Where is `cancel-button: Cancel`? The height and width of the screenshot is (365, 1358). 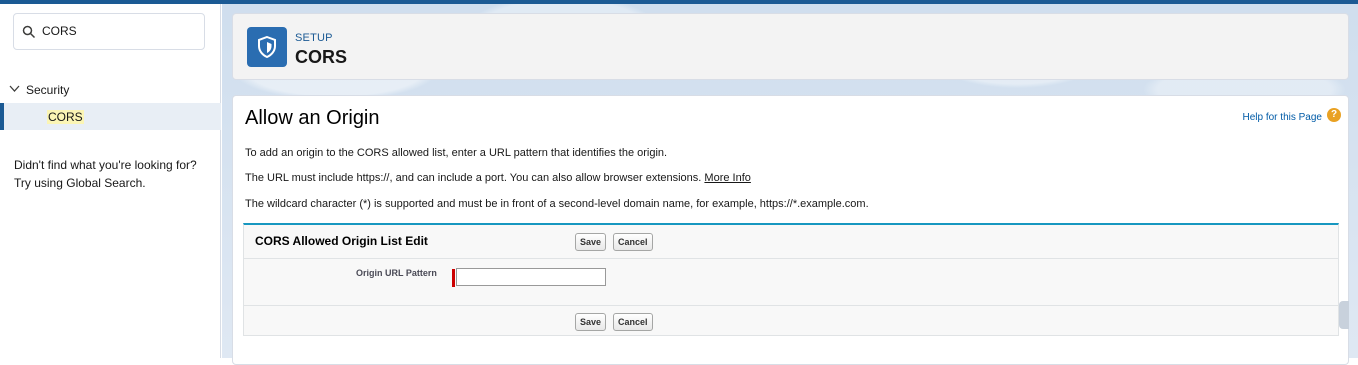
cancel-button: Cancel is located at coordinates (633, 242).